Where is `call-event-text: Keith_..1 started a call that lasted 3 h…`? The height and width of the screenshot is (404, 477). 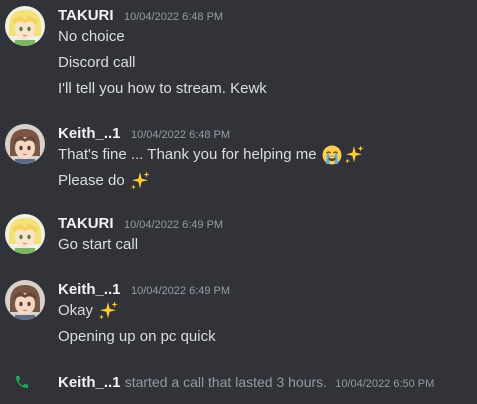
call-event-text: Keith_..1 started a call that lasted 3 h… is located at coordinates (246, 382).